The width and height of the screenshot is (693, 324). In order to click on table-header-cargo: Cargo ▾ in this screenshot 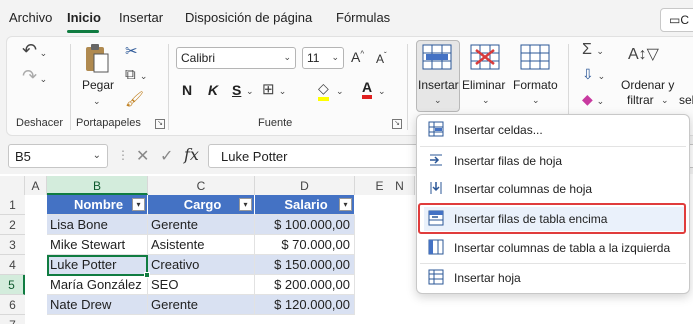, I will do `click(201, 205)`.